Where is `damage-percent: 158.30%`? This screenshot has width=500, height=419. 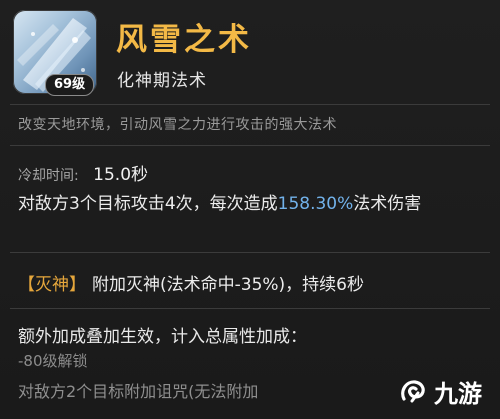
damage-percent: 158.30% is located at coordinates (315, 204).